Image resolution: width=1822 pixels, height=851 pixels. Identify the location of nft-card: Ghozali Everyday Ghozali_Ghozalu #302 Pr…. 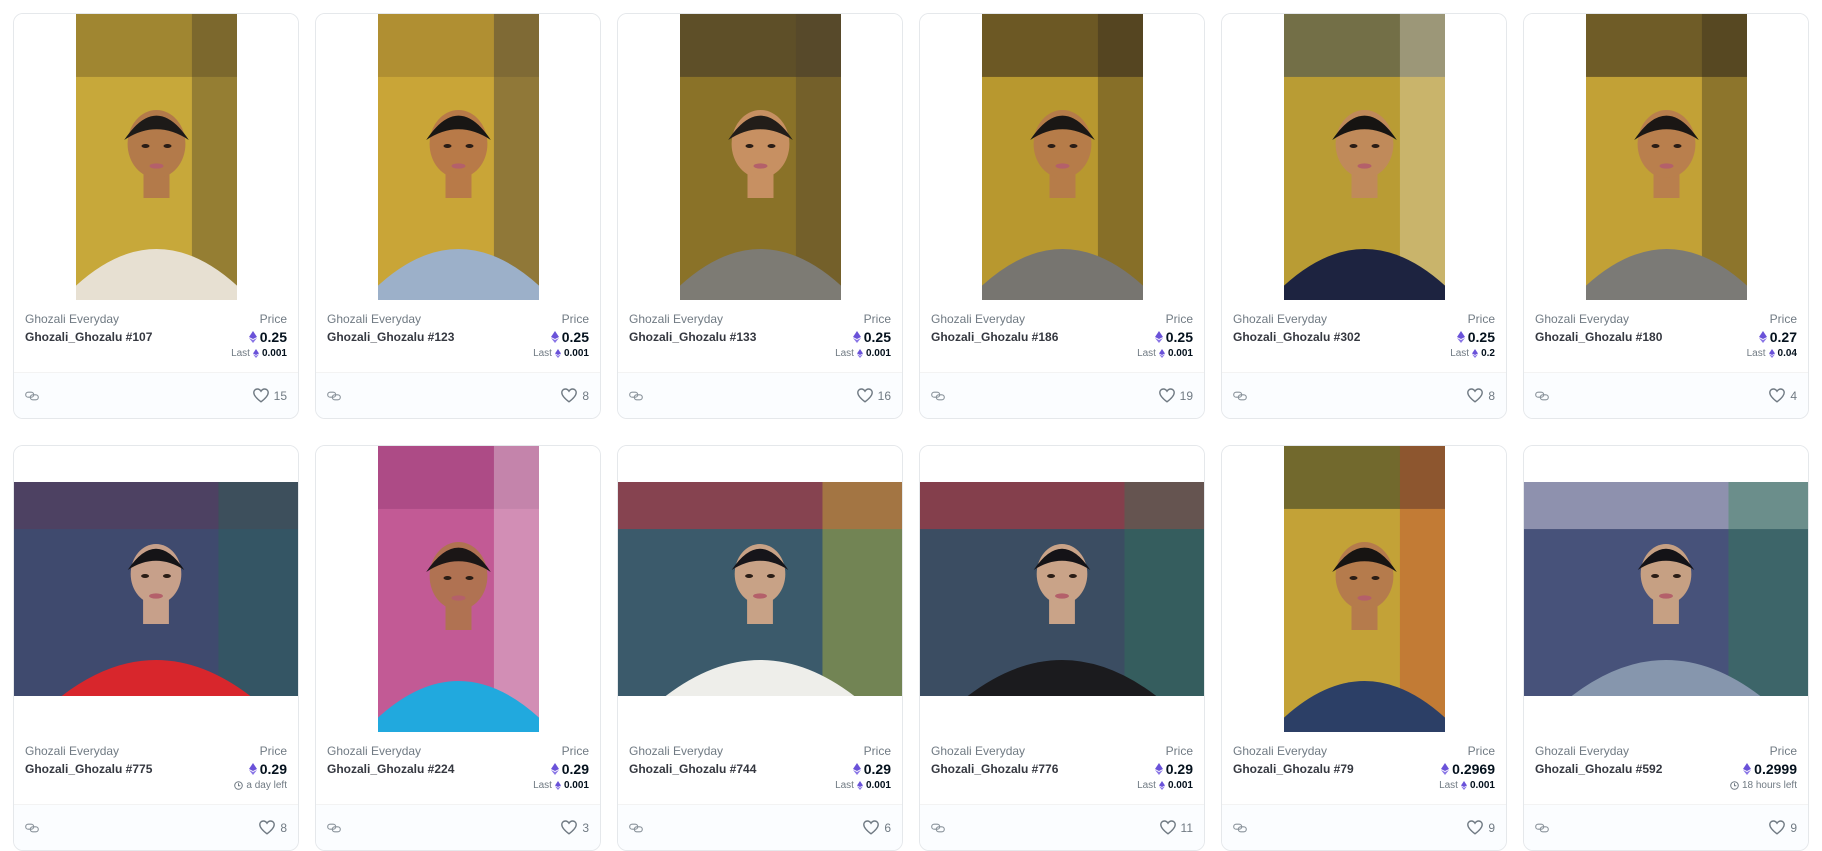
(1364, 216).